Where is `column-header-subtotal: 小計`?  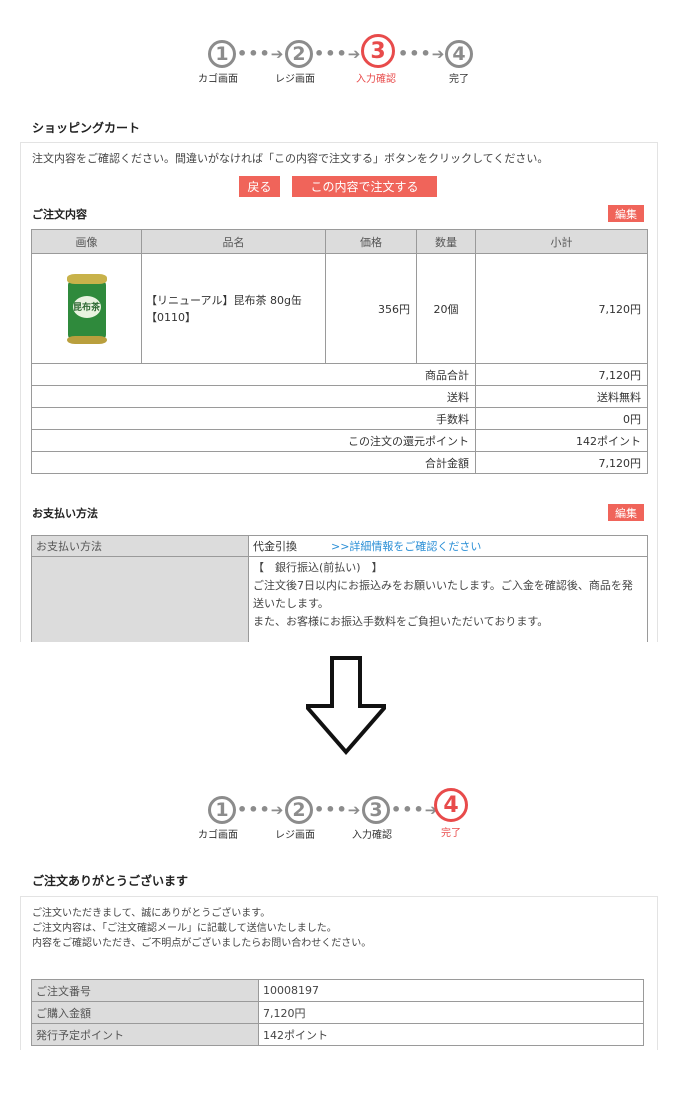
column-header-subtotal: 小計 is located at coordinates (561, 241).